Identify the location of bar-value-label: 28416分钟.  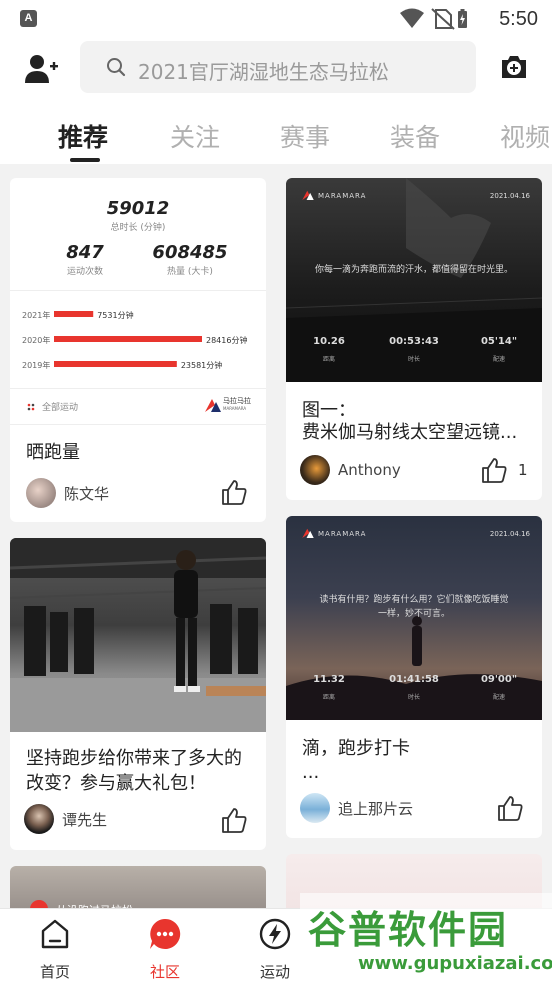
(226, 340).